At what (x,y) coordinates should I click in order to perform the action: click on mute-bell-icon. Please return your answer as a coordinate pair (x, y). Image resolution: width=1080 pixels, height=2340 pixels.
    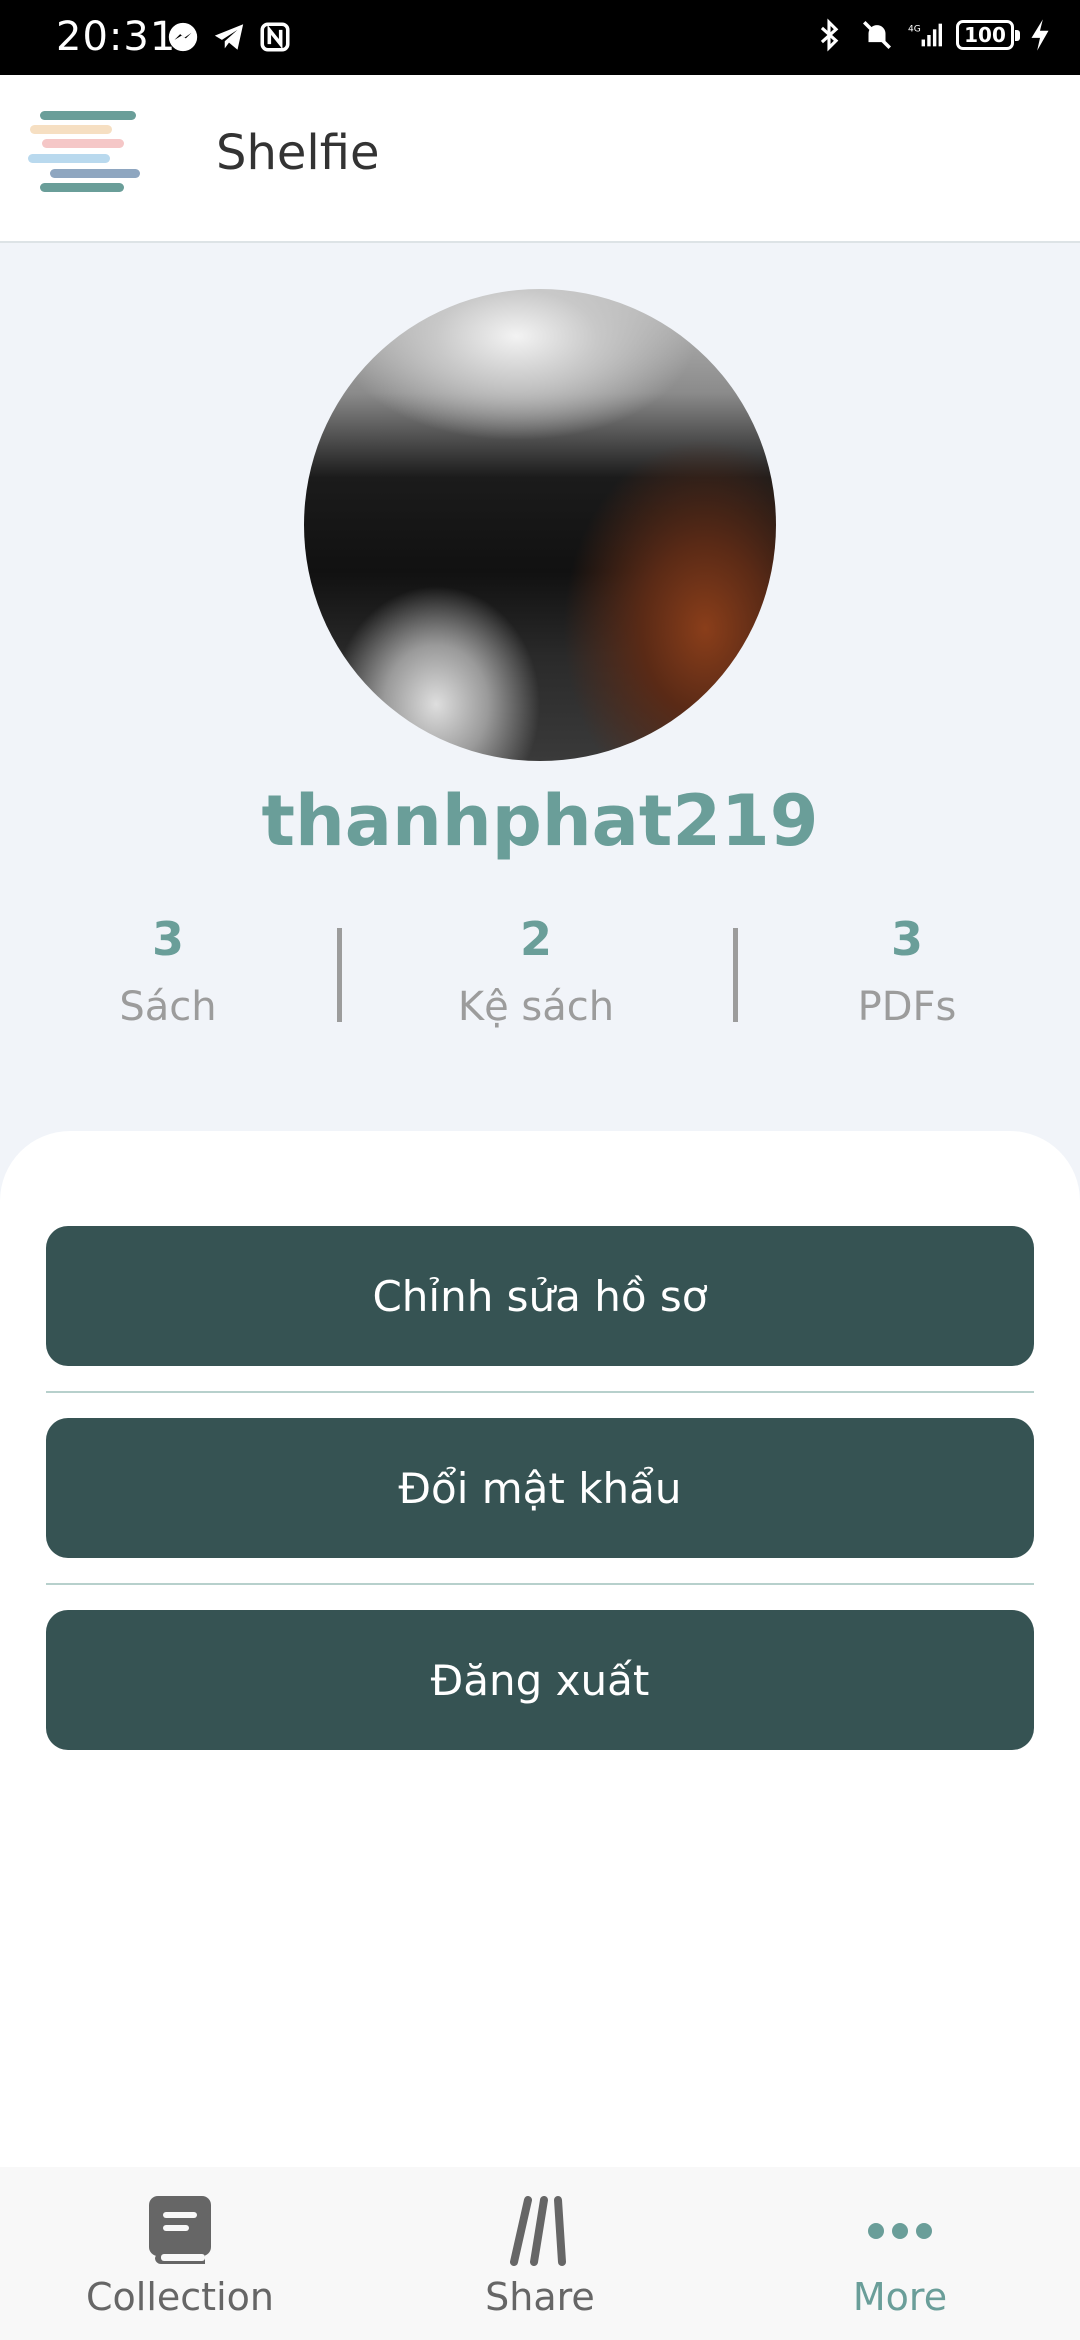
    Looking at the image, I should click on (877, 35).